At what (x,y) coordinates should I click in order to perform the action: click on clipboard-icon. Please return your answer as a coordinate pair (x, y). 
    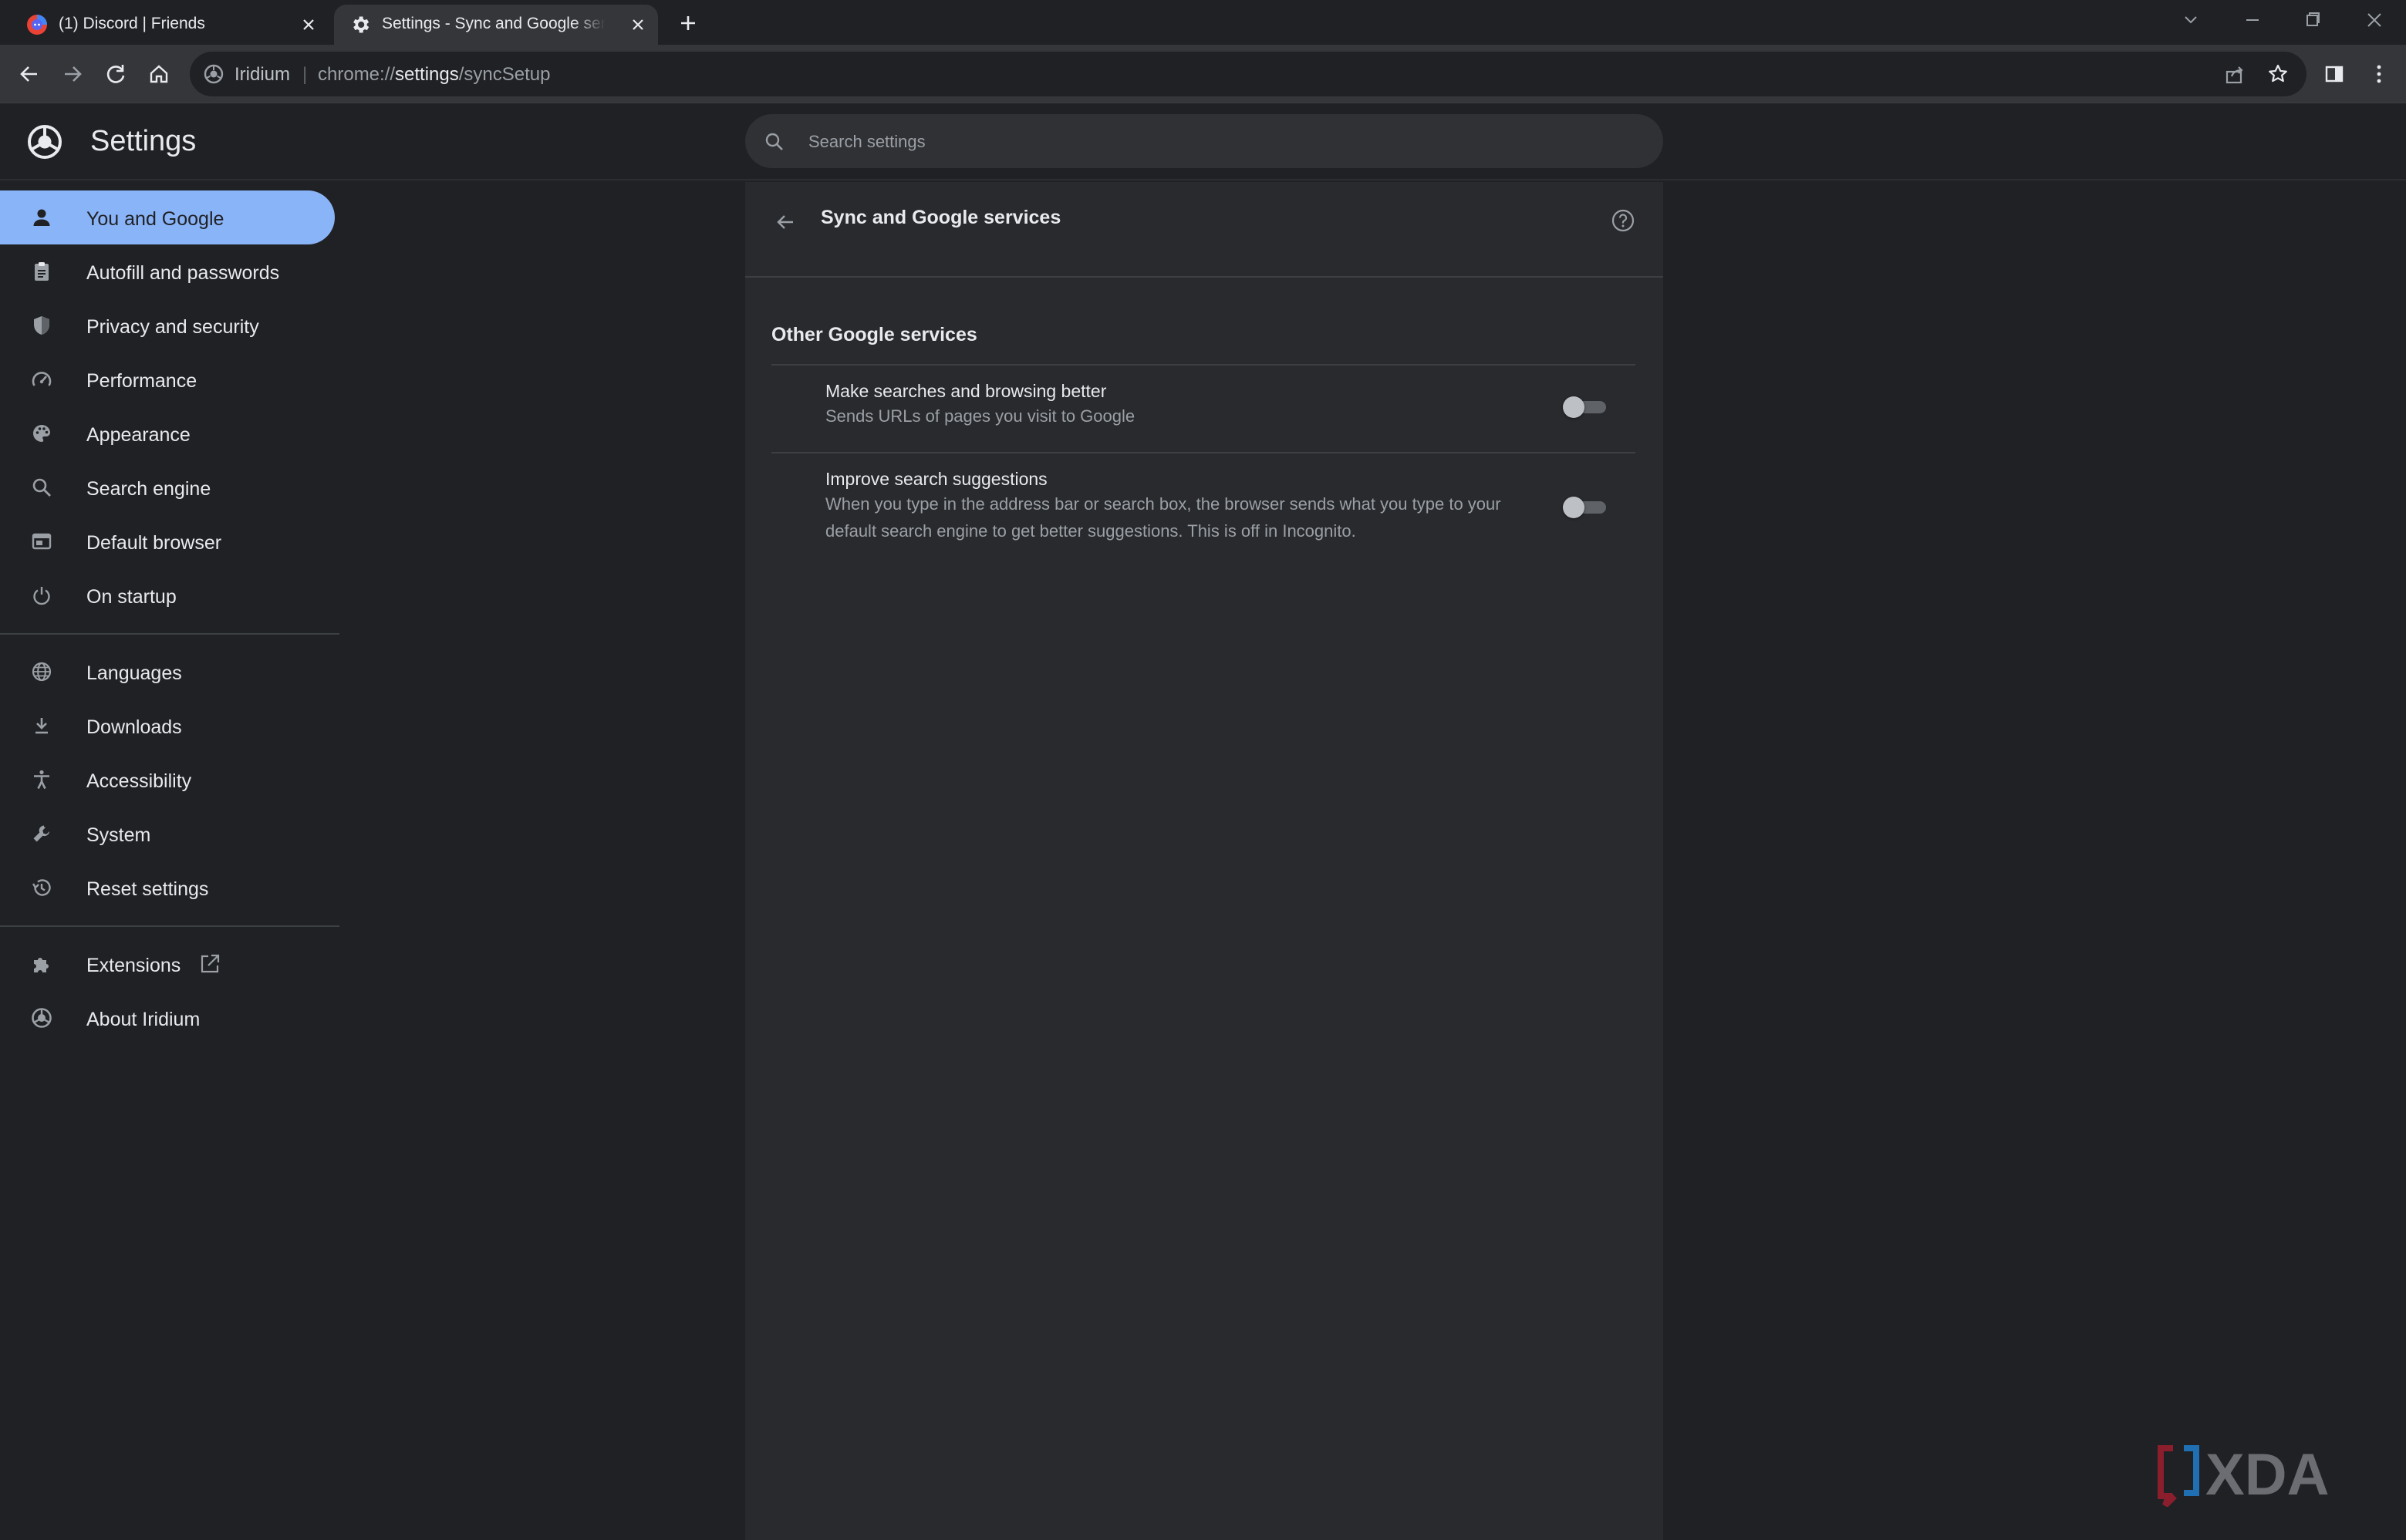
    Looking at the image, I should click on (41, 271).